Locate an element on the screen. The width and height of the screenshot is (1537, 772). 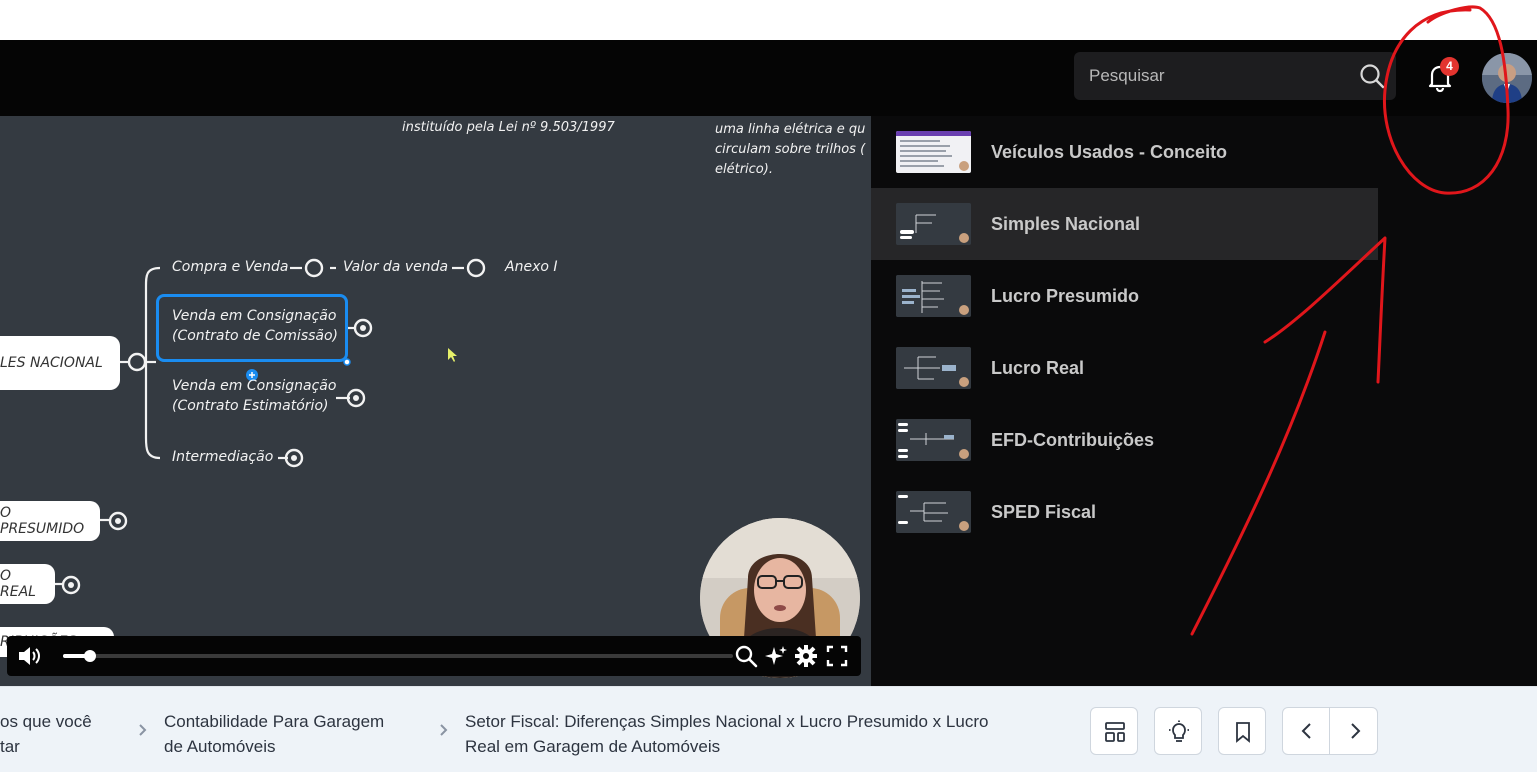
fullscreen-icon is located at coordinates (837, 656).